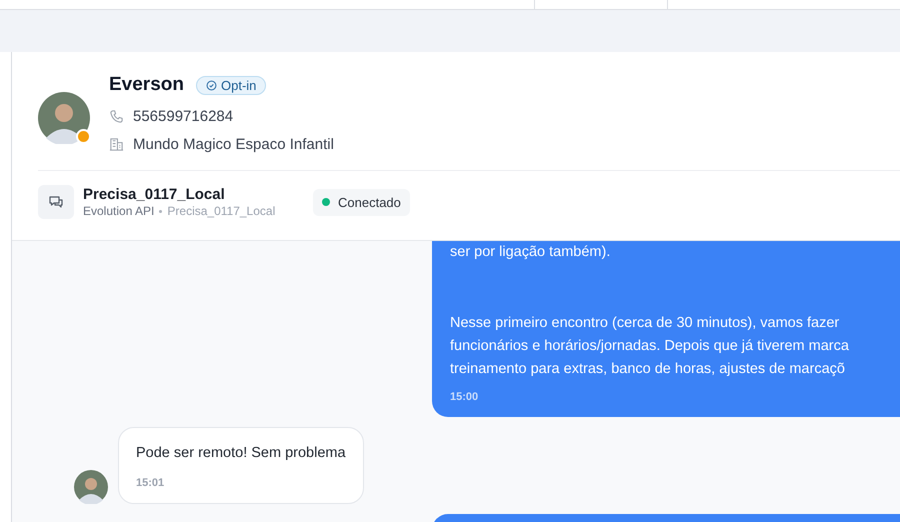 The height and width of the screenshot is (522, 900). Describe the element at coordinates (241, 453) in the screenshot. I see `message-text: Pode ser remoto! Sem problema` at that location.